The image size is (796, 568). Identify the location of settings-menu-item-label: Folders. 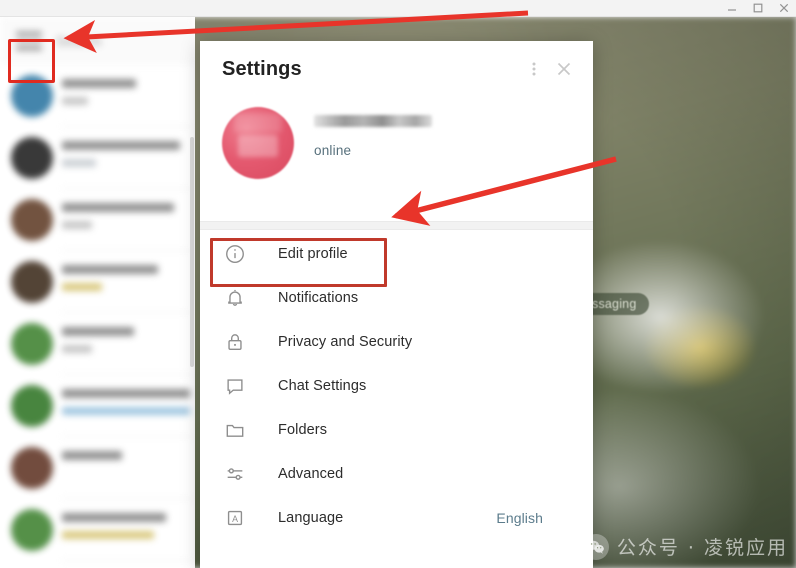
(303, 430).